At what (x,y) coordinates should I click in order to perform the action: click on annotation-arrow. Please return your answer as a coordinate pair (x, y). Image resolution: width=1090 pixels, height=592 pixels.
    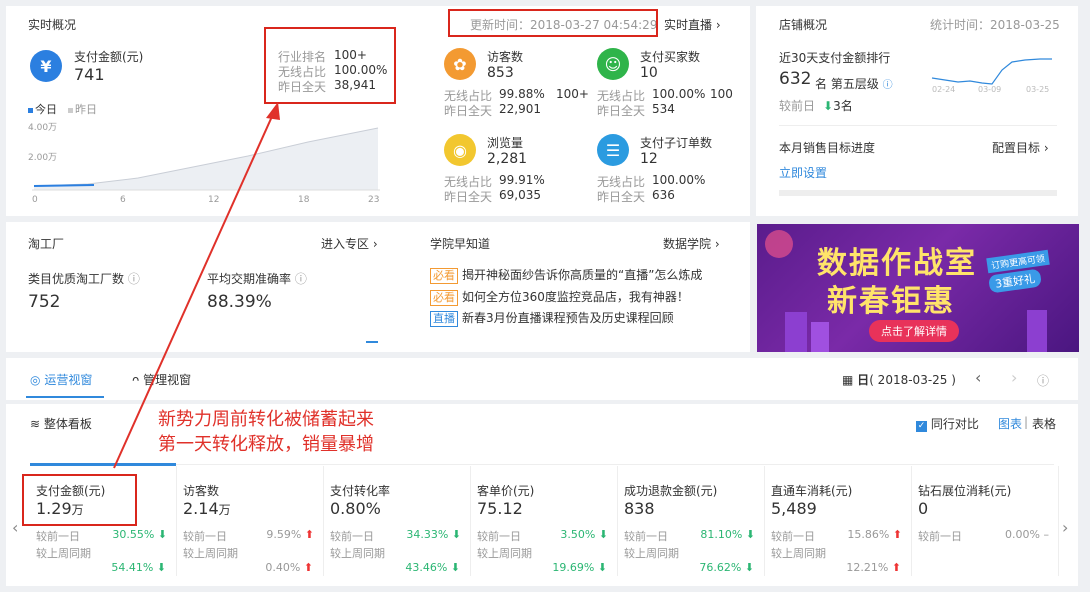
    Looking at the image, I should click on (196, 285).